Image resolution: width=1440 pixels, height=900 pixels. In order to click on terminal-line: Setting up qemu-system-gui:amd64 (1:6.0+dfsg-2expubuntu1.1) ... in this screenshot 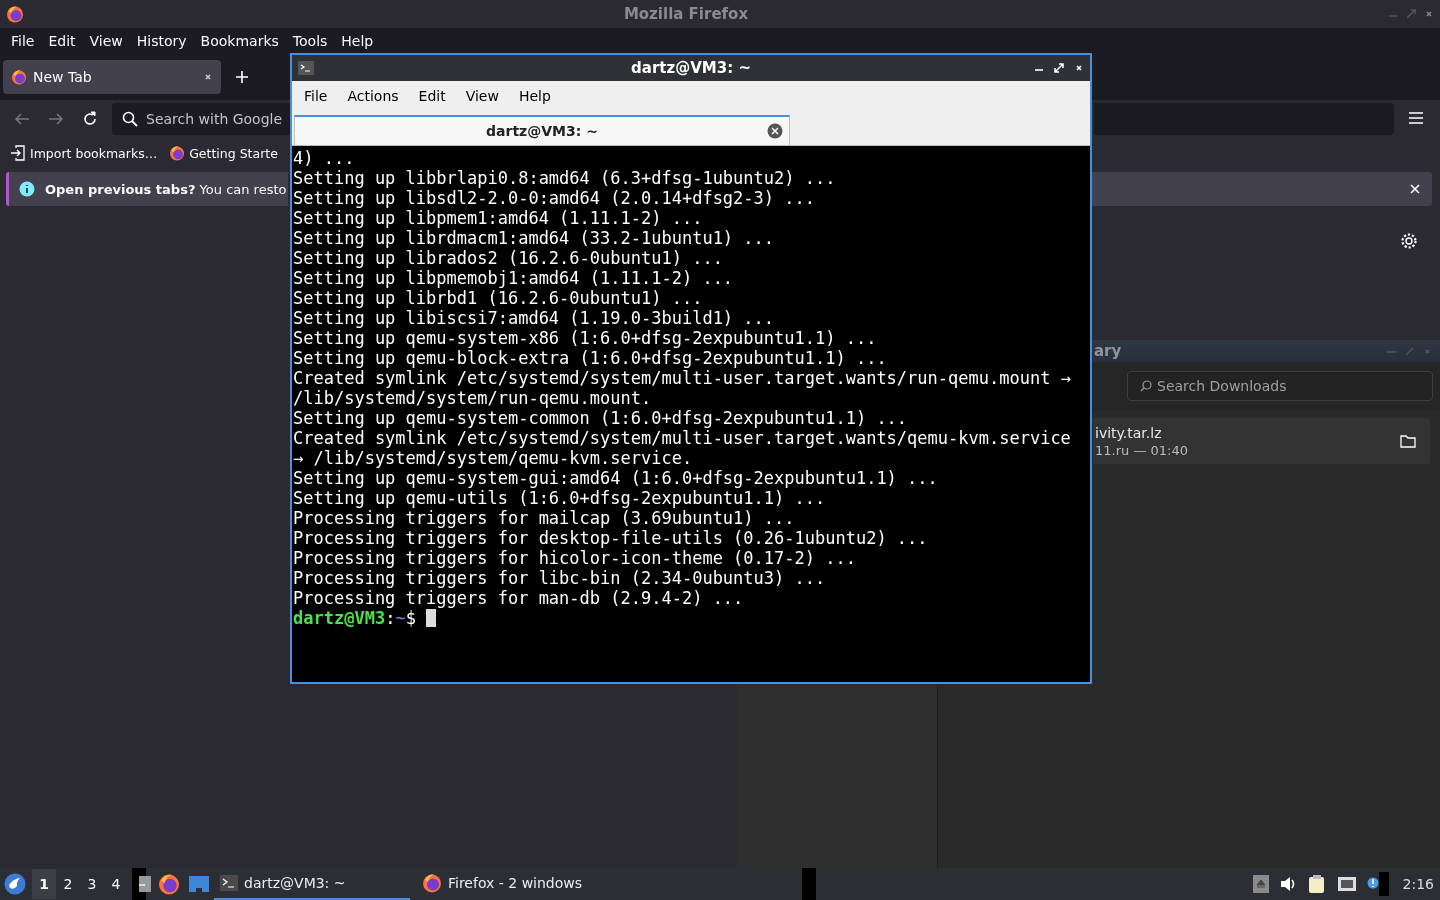, I will do `click(616, 478)`.